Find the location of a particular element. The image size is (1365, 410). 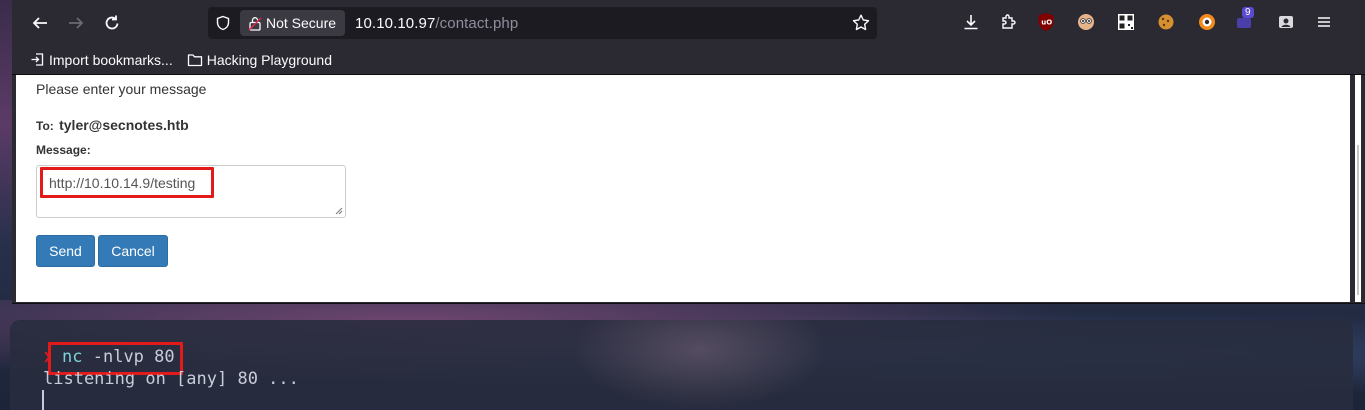

qr-code-icon is located at coordinates (1126, 22).